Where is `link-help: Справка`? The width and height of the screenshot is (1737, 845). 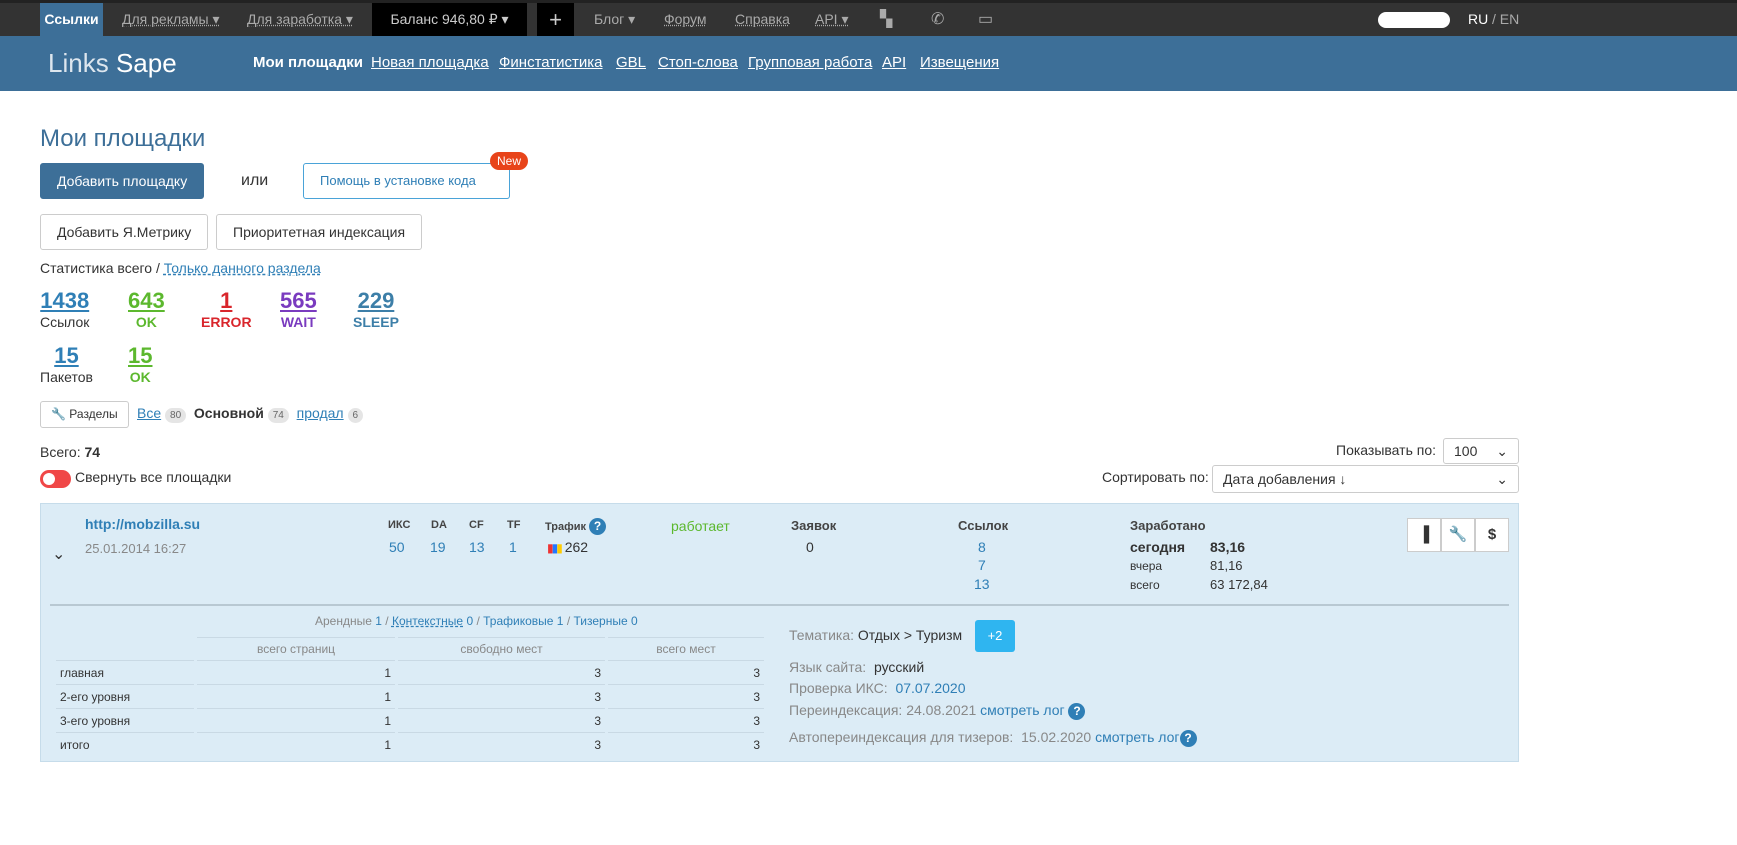
link-help: Справка is located at coordinates (762, 19).